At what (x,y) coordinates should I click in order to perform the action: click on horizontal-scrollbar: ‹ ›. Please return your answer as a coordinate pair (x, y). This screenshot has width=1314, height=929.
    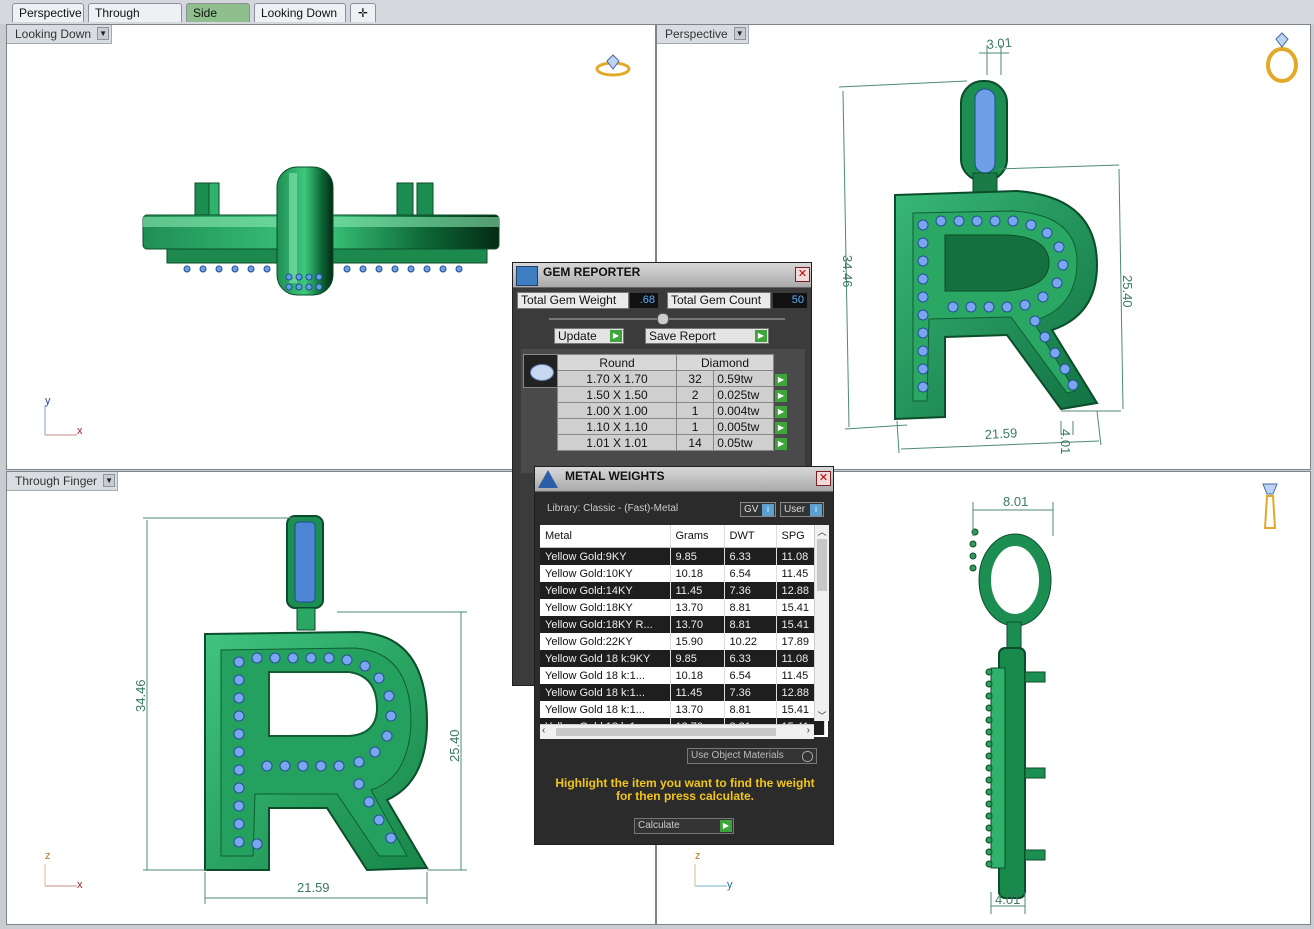
    Looking at the image, I should click on (677, 731).